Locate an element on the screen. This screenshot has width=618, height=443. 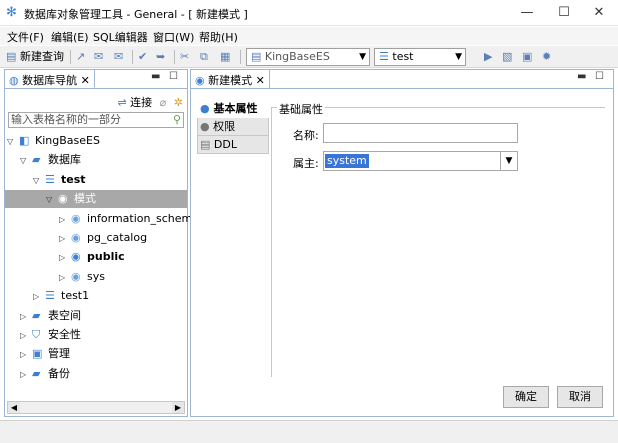
rollback-icon: ➥ is located at coordinates (160, 57).